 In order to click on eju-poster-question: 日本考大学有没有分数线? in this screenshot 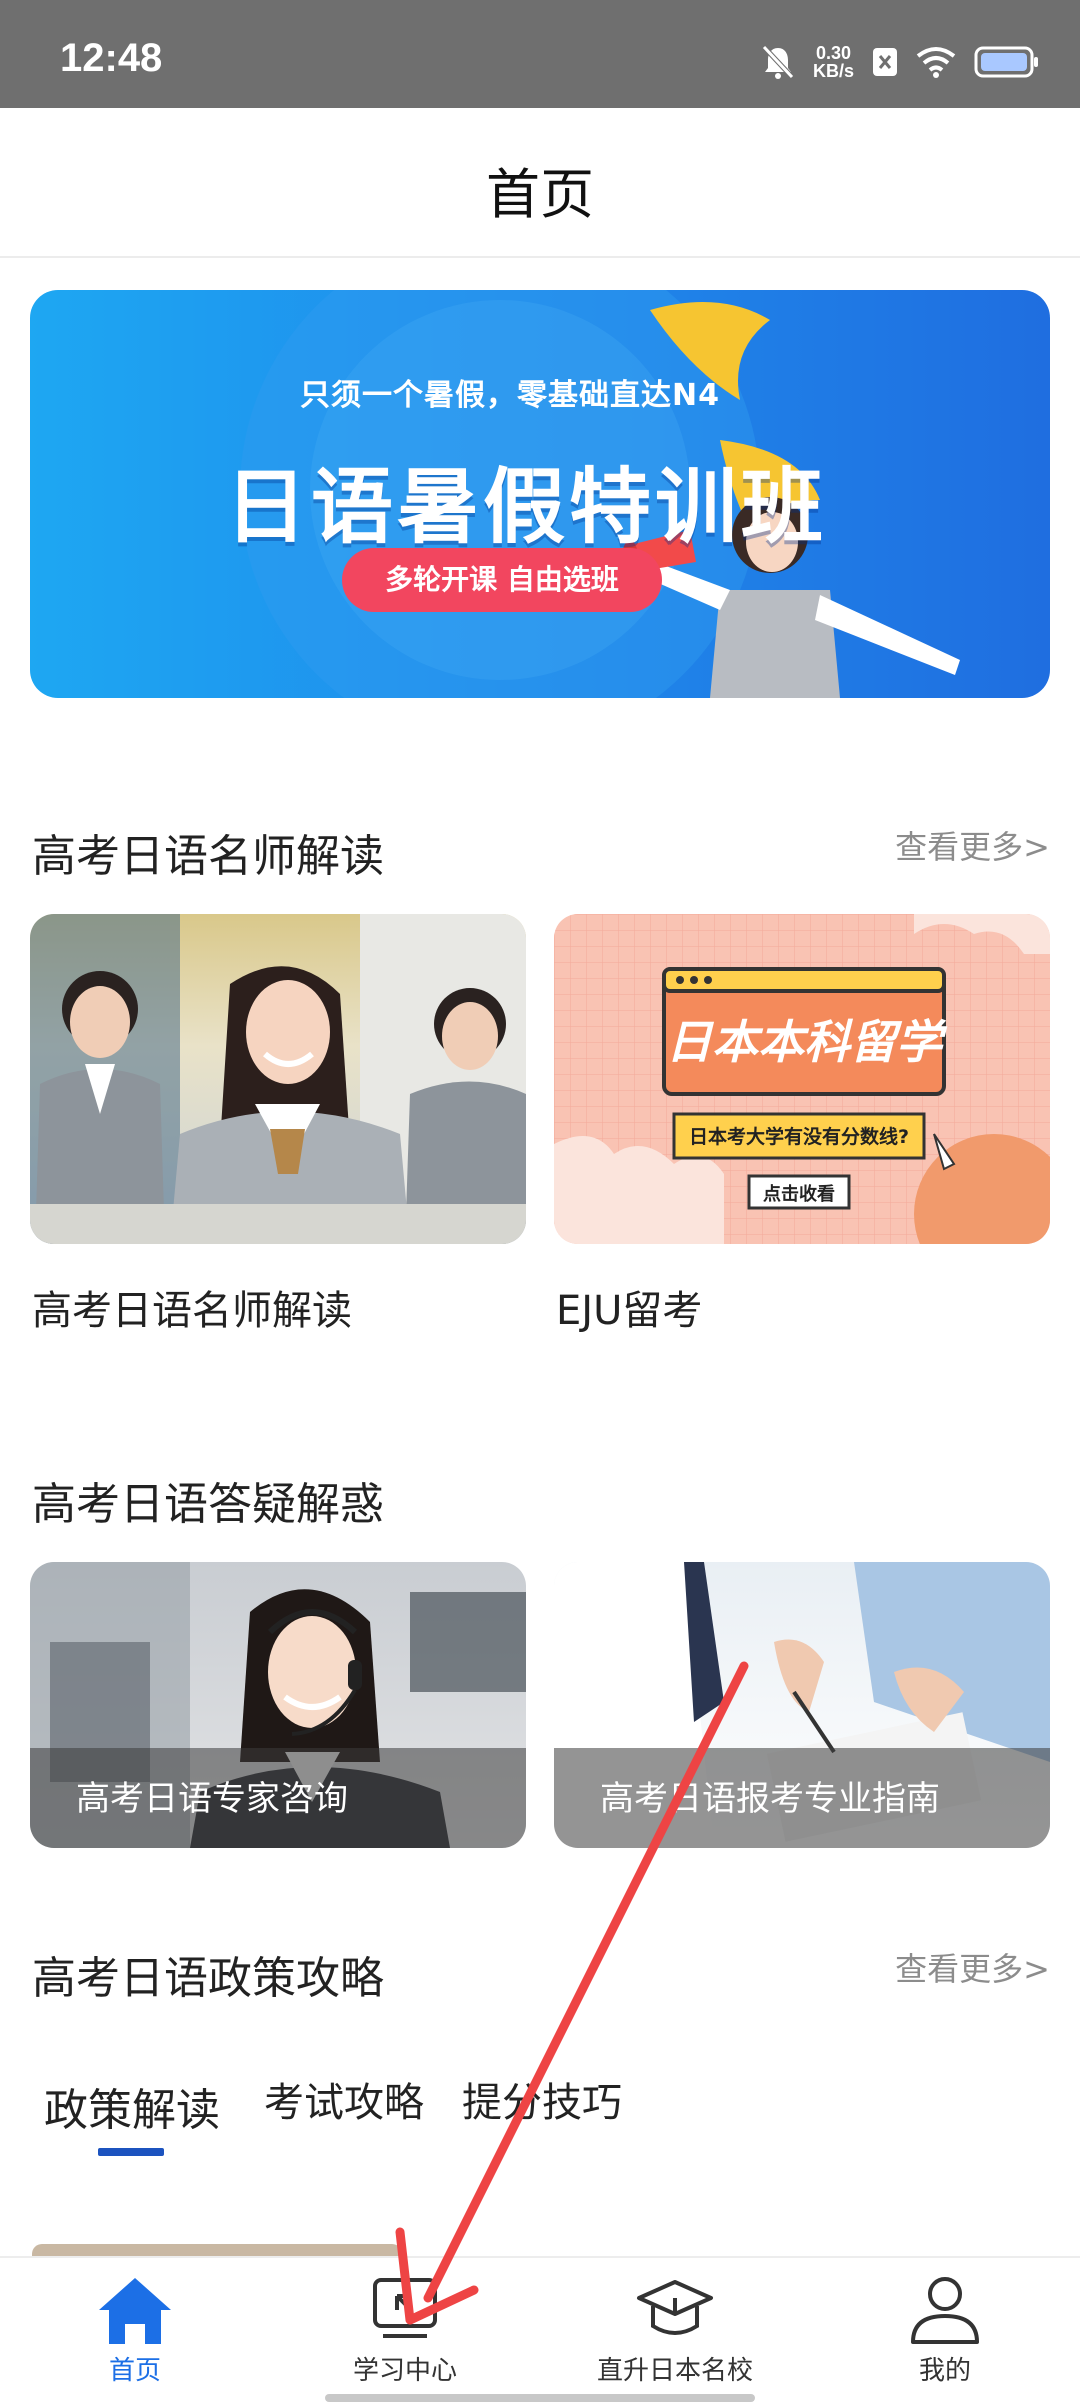, I will do `click(799, 1137)`.